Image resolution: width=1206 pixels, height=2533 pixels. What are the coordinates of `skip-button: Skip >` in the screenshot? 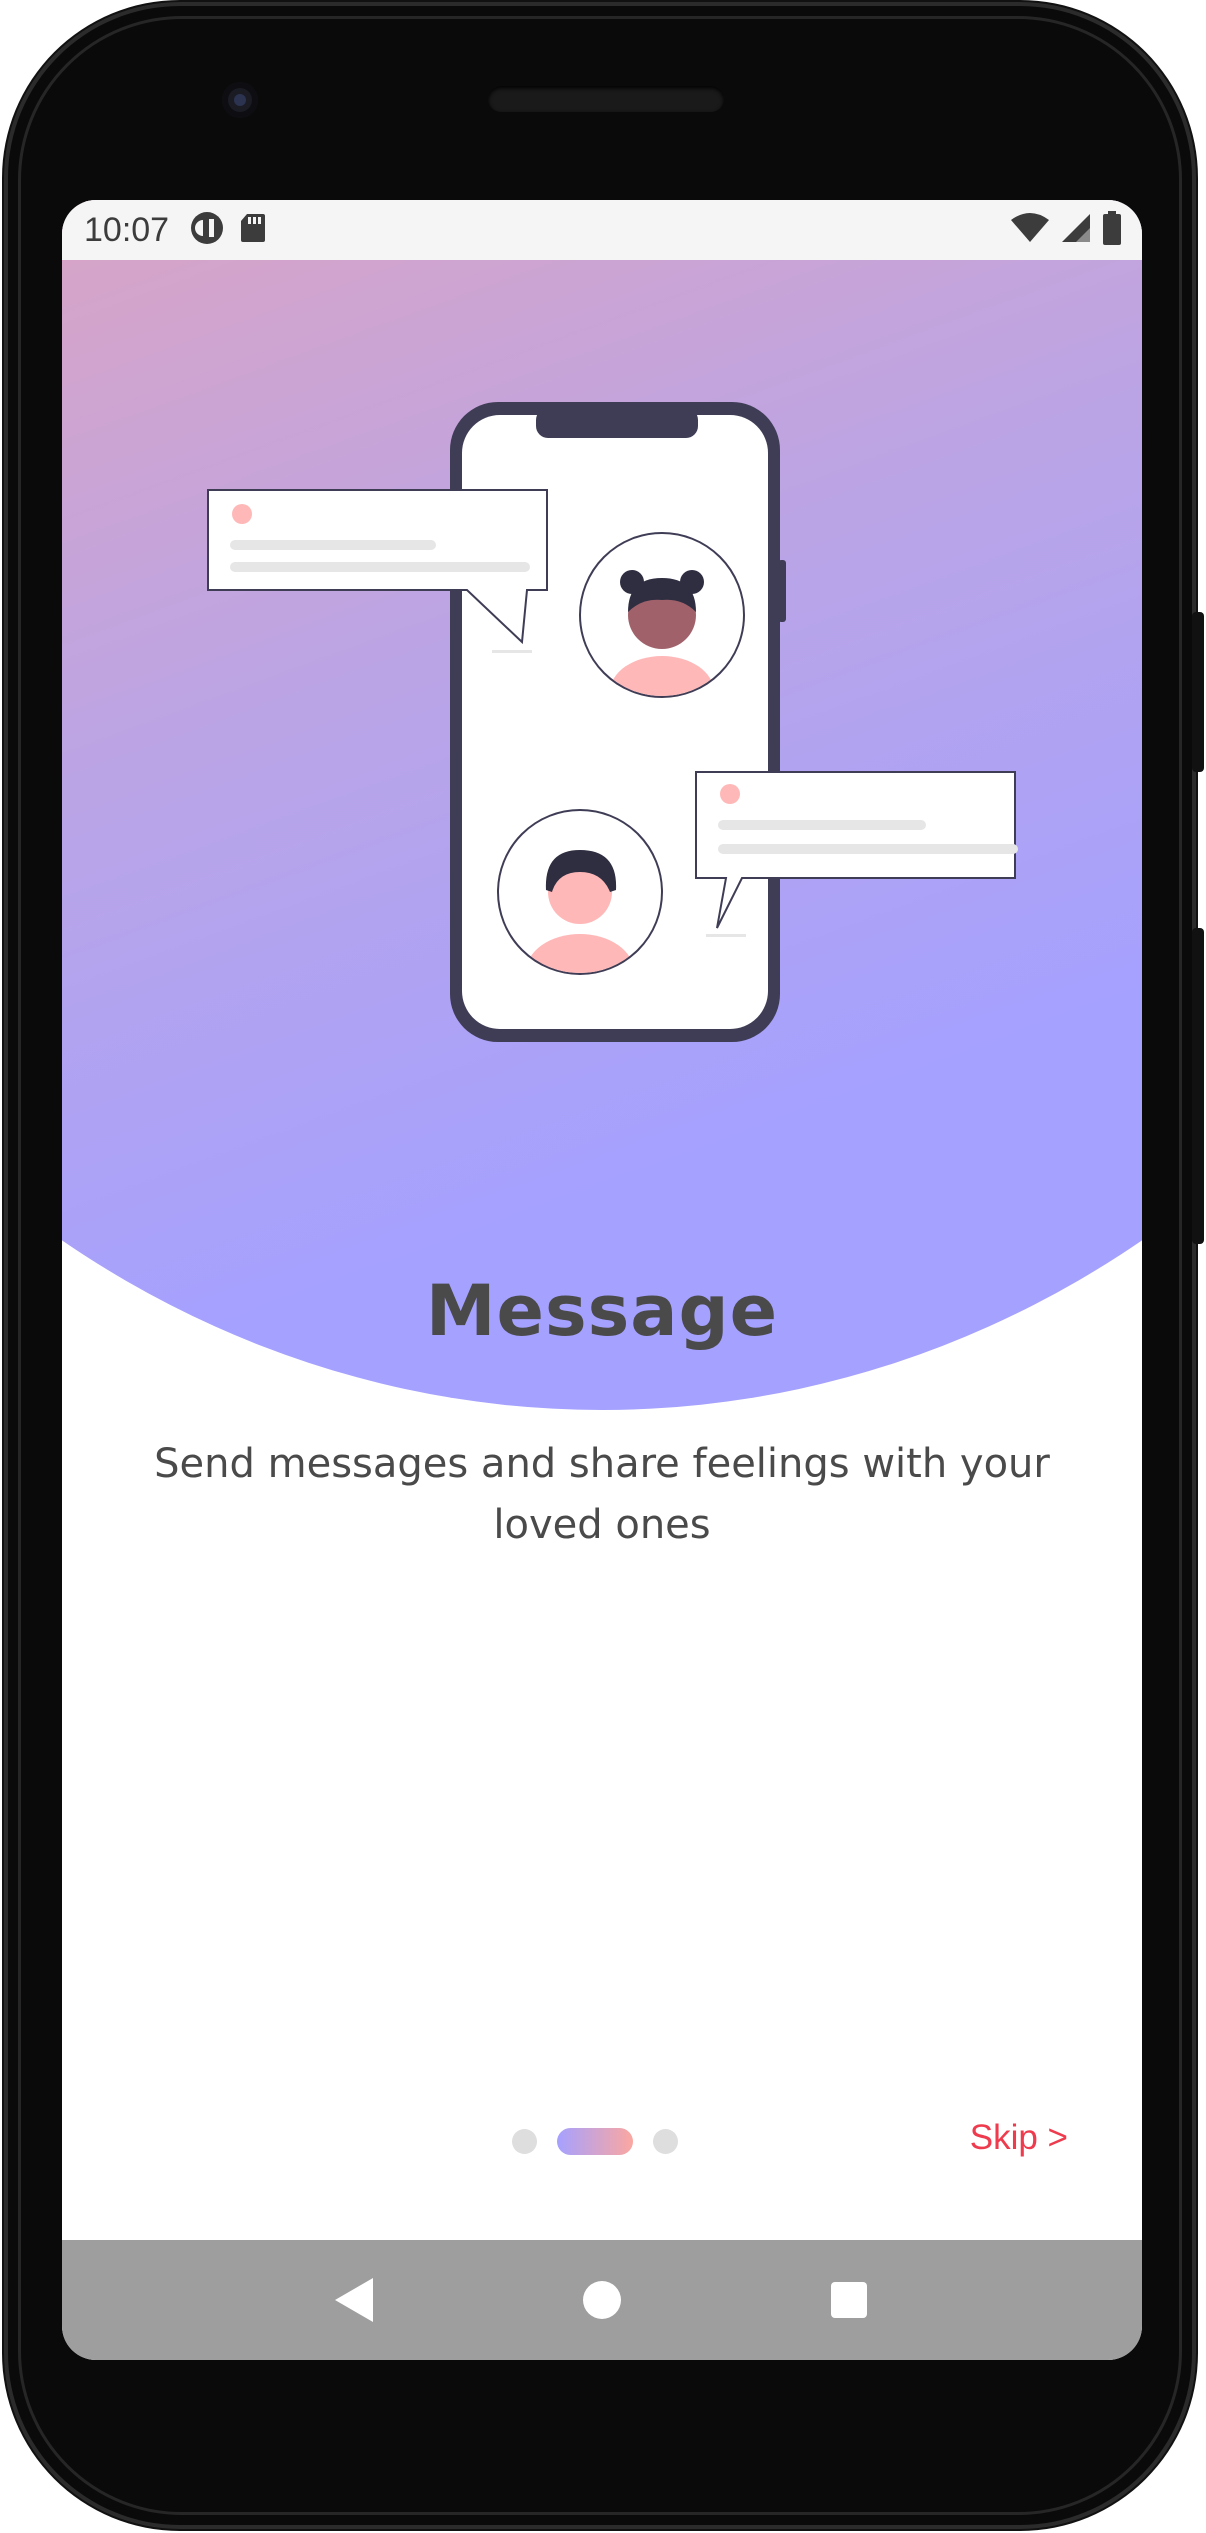 It's located at (1019, 2138).